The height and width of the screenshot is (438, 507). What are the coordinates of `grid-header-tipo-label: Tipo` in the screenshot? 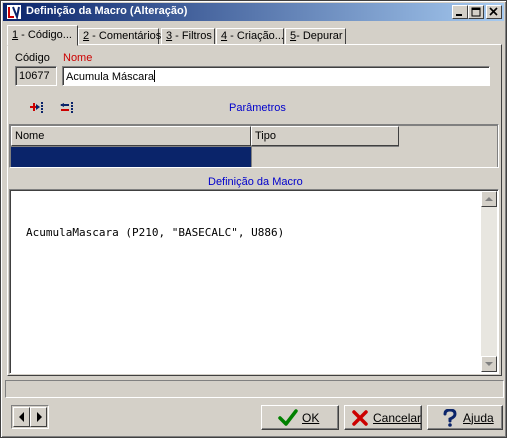 It's located at (265, 136).